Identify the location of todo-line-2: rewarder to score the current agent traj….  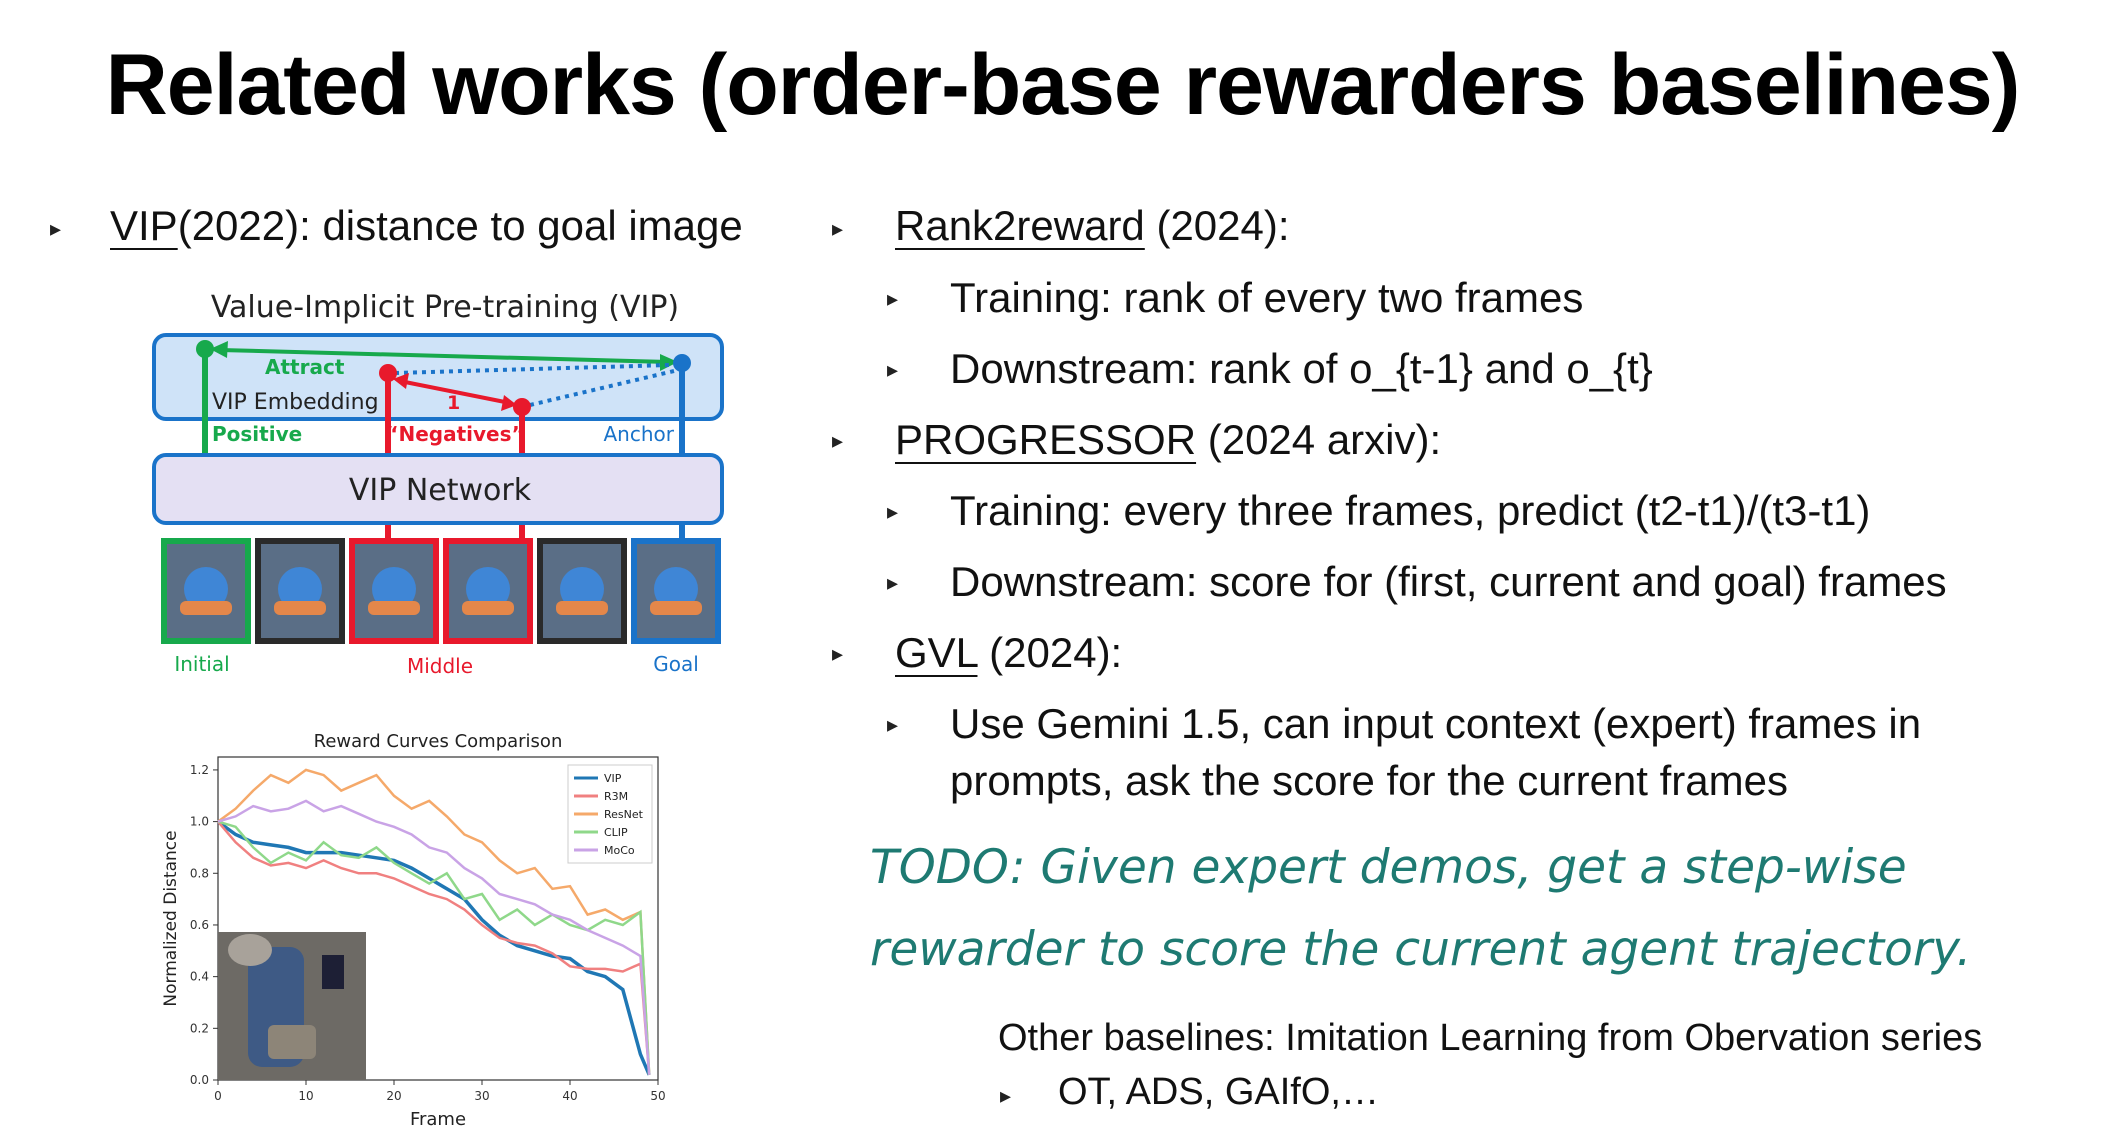
(1421, 949).